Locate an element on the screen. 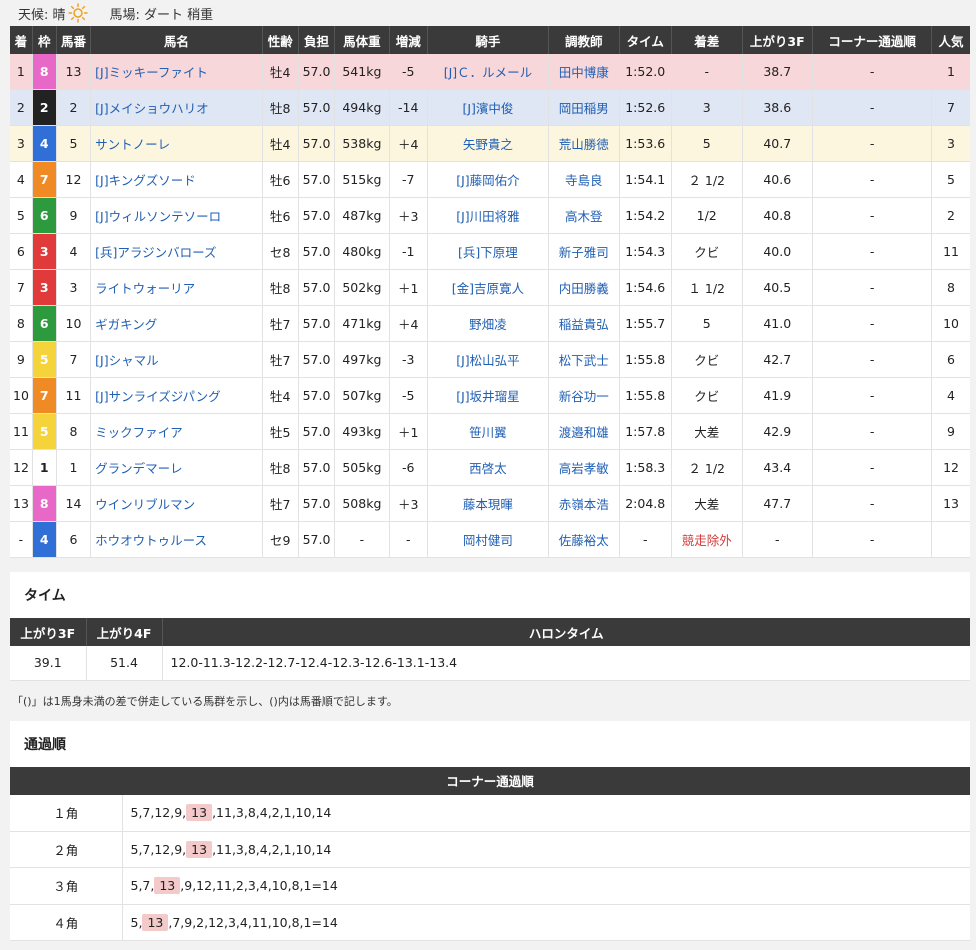 This screenshot has width=976, height=950. trainer-link: 寺島良 is located at coordinates (584, 180).